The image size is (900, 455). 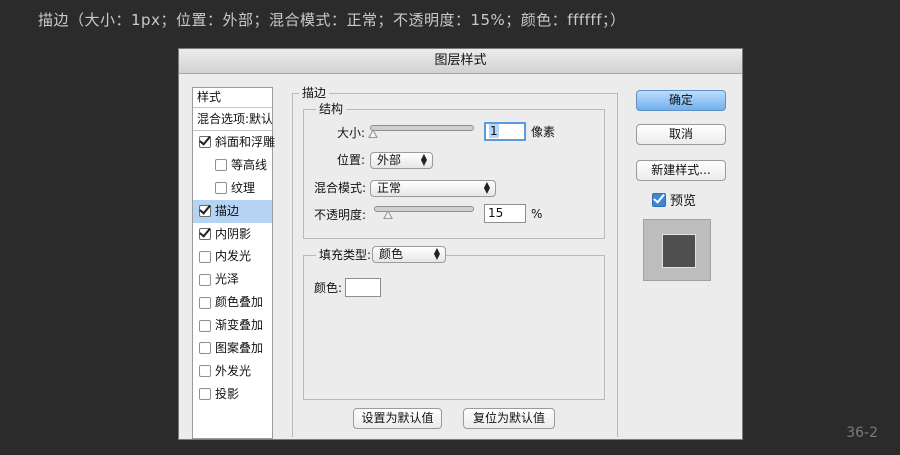 I want to click on style-list-item-label: 内发光, so click(x=233, y=256).